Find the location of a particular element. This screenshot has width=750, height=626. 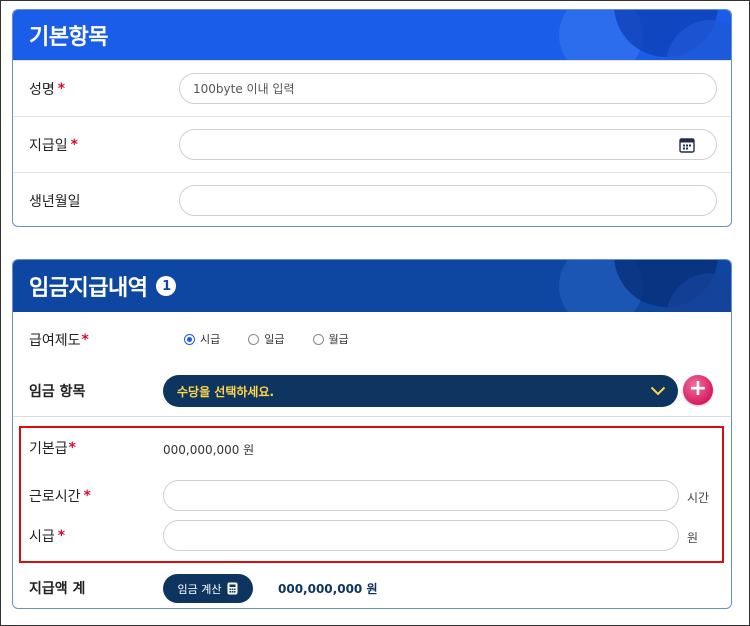

section-number-badge: 1 is located at coordinates (166, 286).